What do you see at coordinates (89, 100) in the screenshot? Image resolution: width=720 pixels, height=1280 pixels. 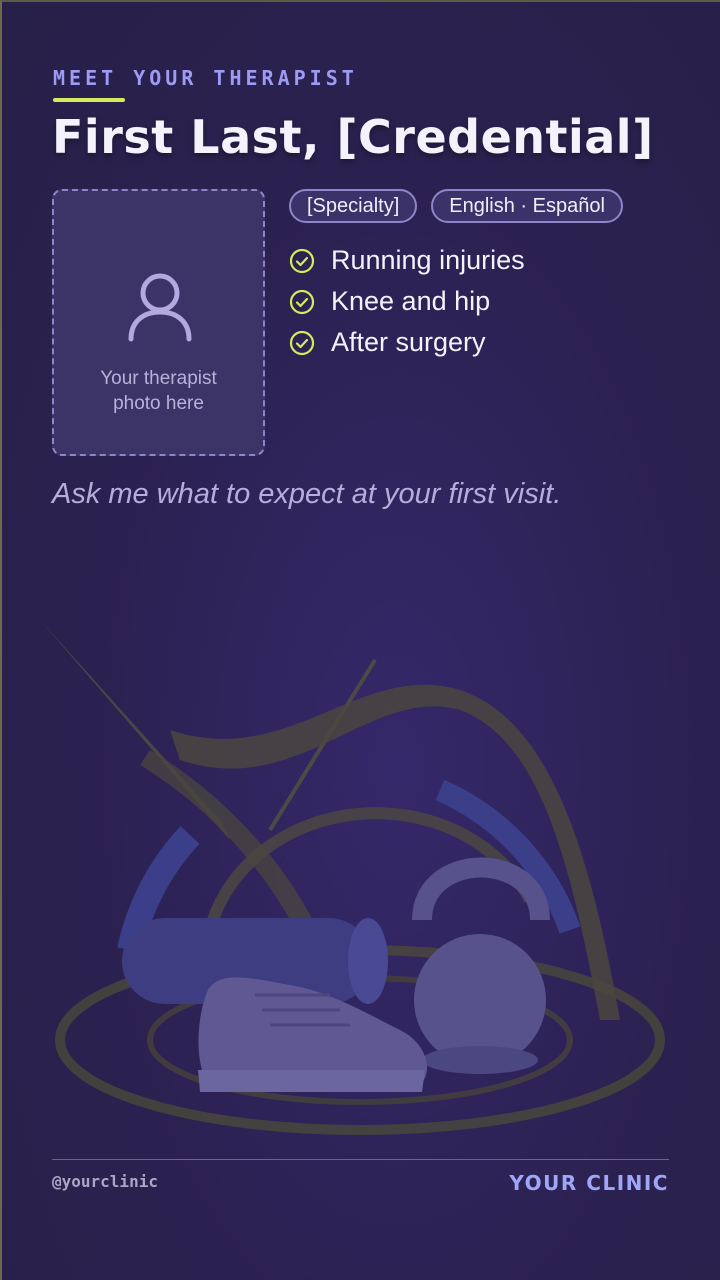 I see `eyebrow-underline` at bounding box center [89, 100].